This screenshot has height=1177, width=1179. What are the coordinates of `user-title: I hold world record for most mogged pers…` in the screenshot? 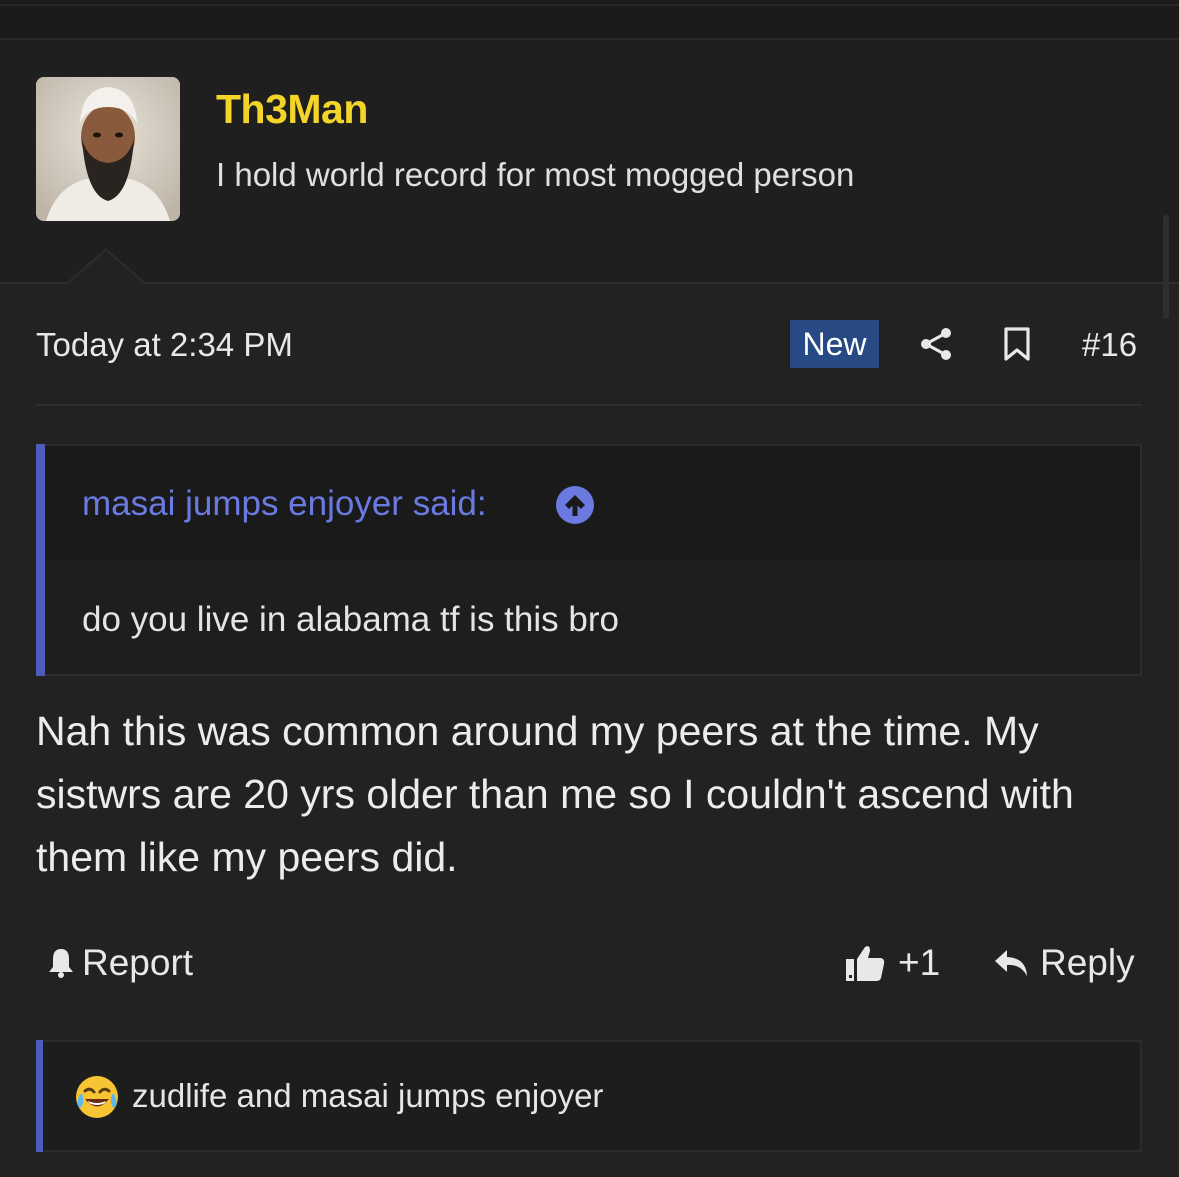 It's located at (535, 174).